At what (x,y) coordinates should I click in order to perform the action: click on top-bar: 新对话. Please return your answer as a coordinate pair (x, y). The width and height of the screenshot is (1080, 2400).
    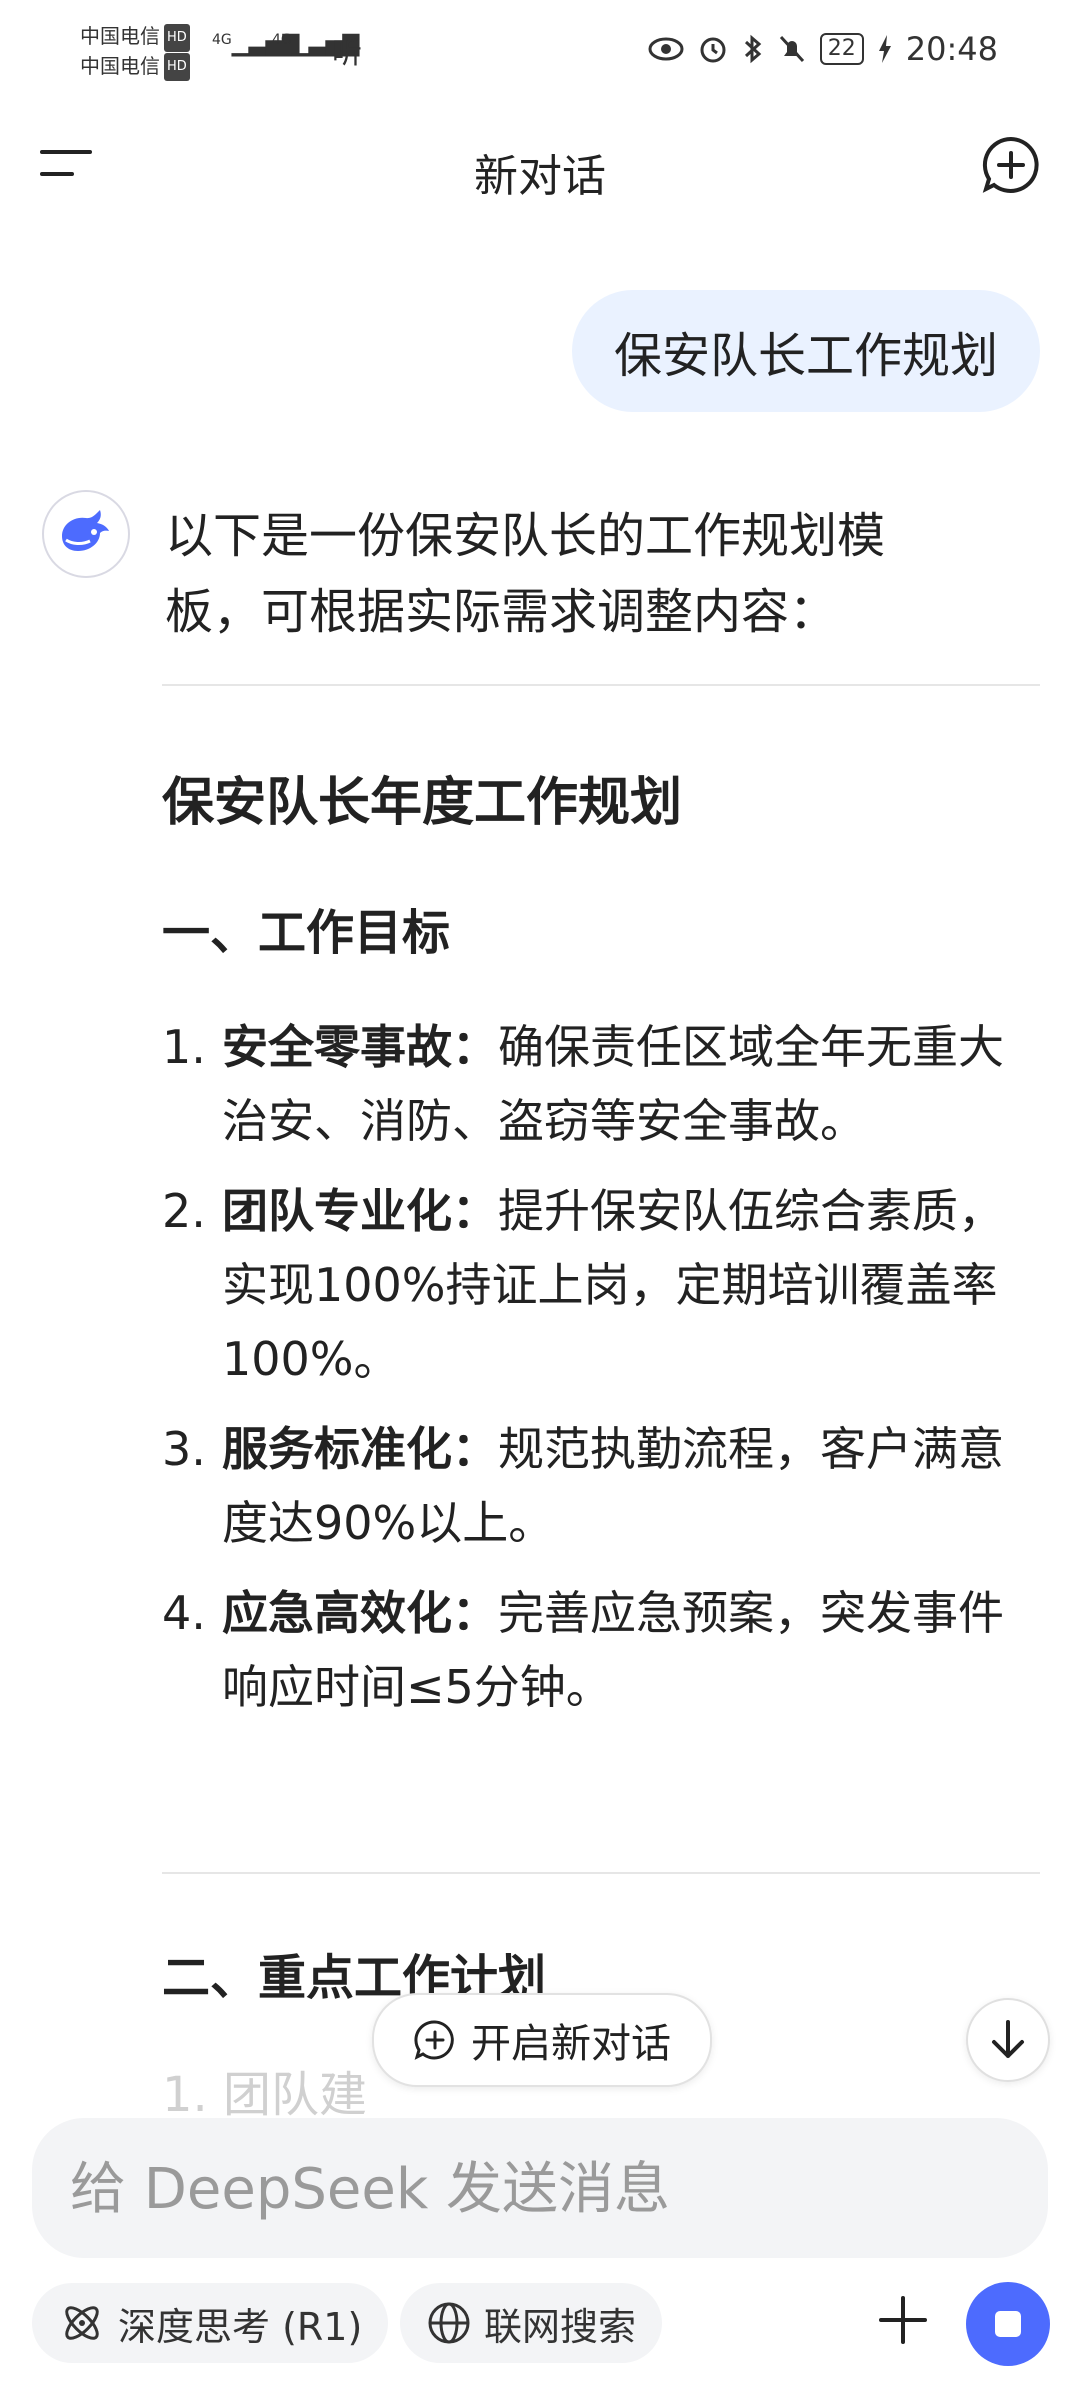
    Looking at the image, I should click on (540, 170).